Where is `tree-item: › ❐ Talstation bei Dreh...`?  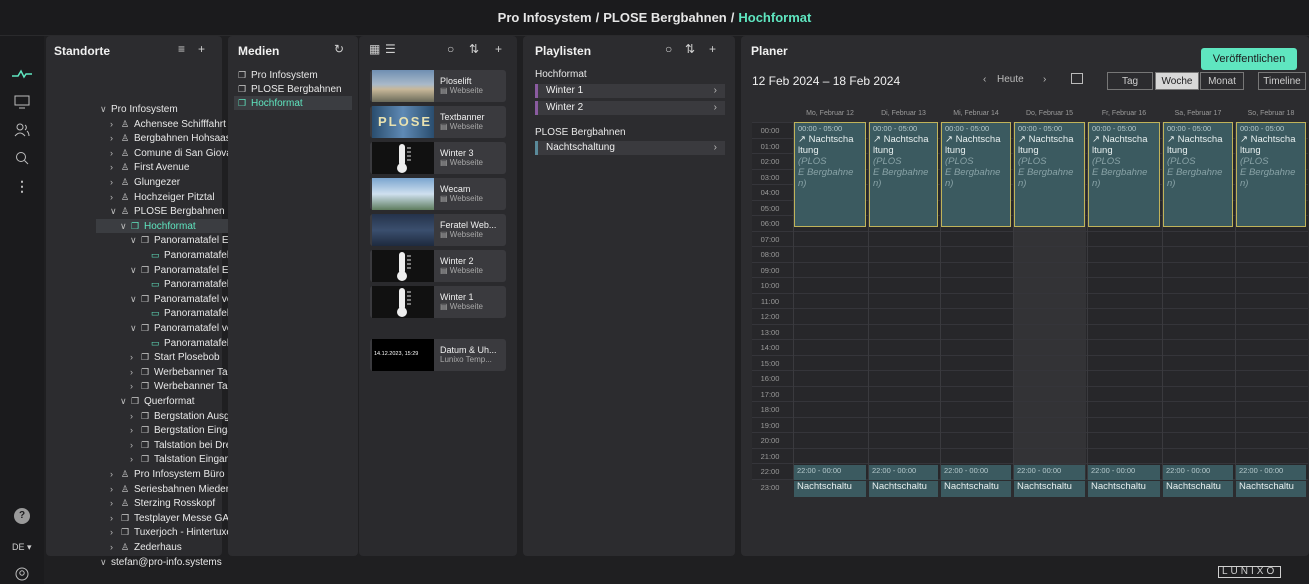
tree-item: › ❐ Talstation bei Dreh... is located at coordinates (172, 445).